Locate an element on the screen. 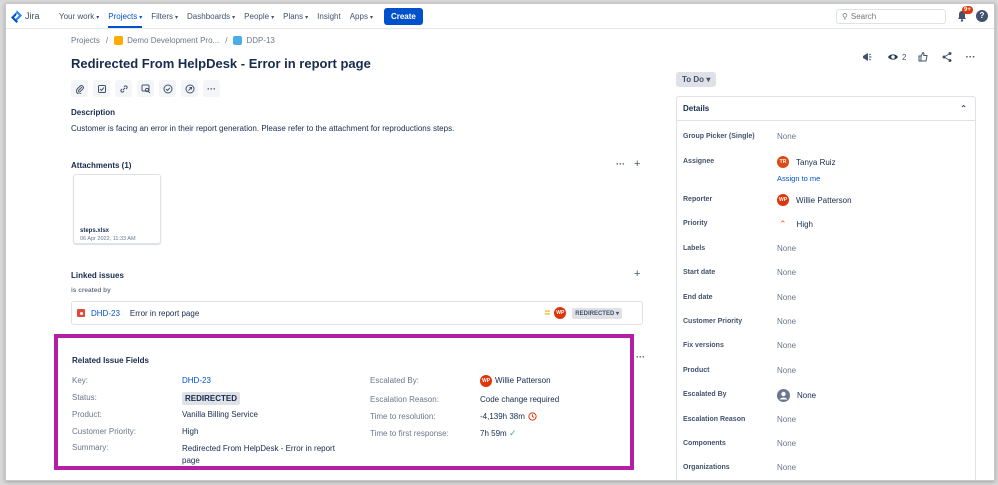  related-status-label: Status: is located at coordinates (84, 397).